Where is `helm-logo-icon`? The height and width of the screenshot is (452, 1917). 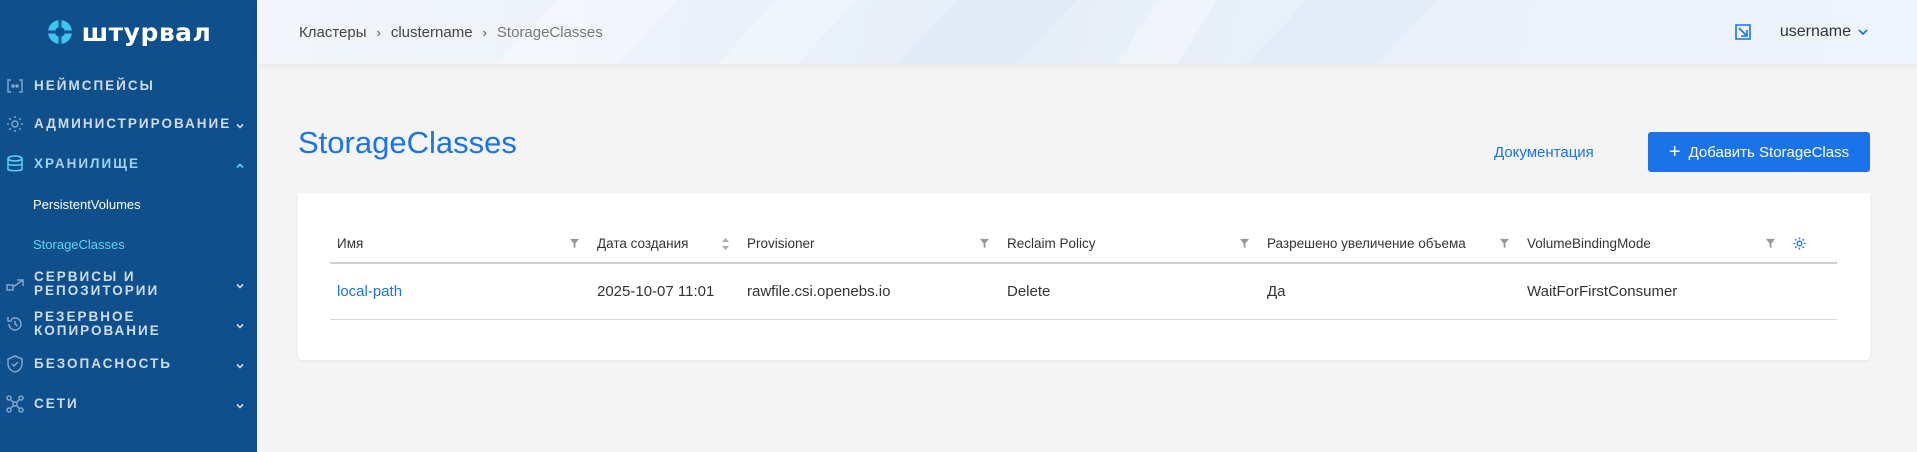 helm-logo-icon is located at coordinates (59, 32).